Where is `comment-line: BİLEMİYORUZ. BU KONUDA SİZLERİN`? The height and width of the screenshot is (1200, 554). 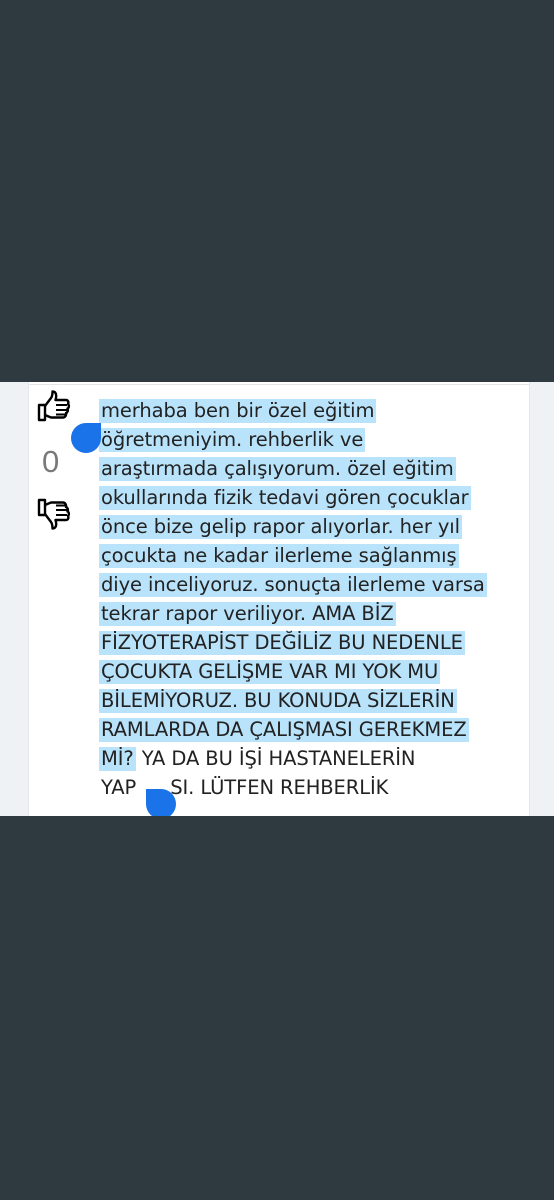 comment-line: BİLEMİYORUZ. BU KONUDA SİZLERİN is located at coordinates (278, 701).